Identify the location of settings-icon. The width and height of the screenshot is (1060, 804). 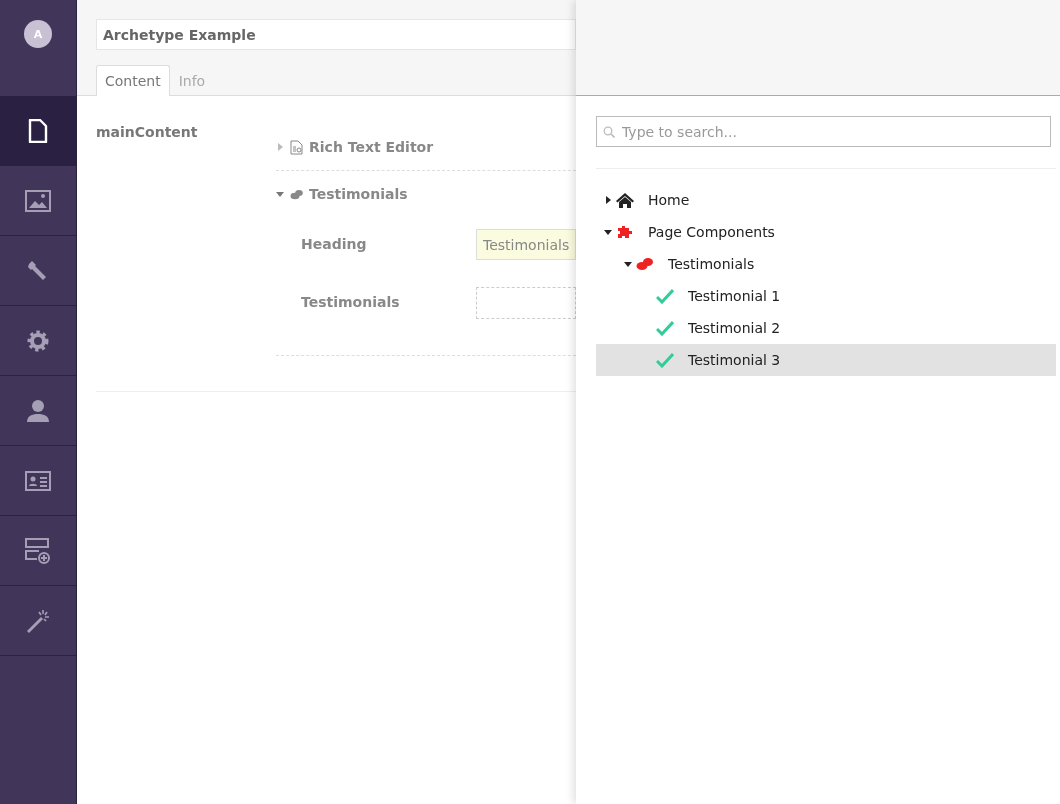
(38, 340).